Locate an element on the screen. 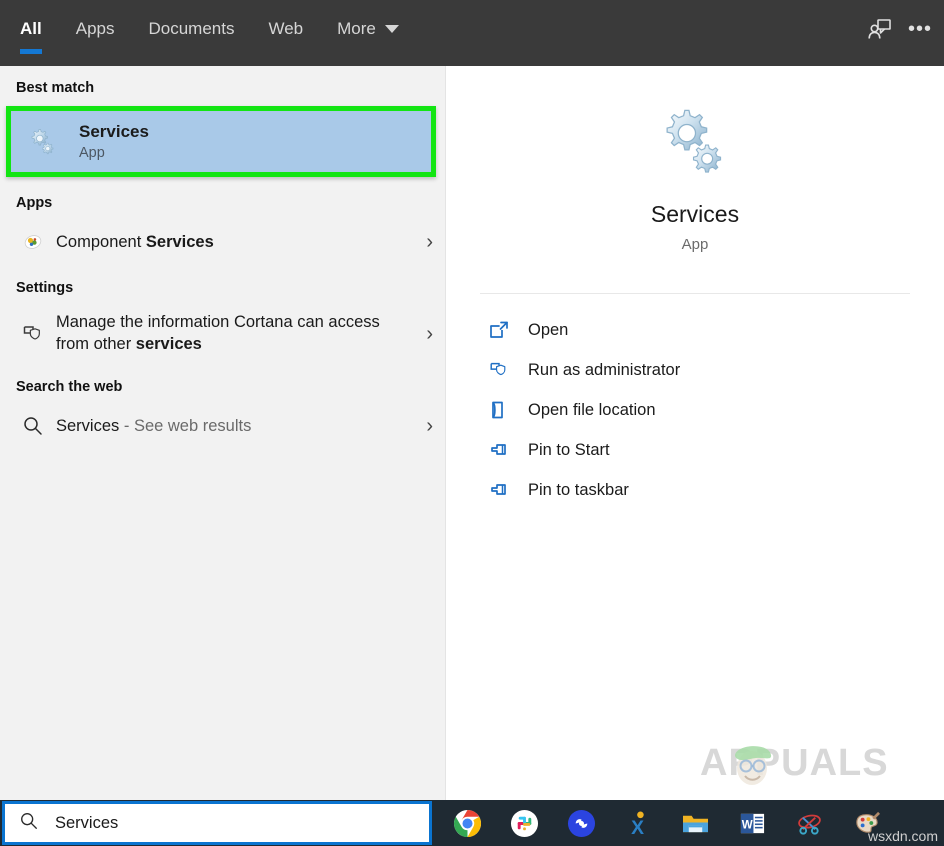 This screenshot has width=944, height=846. action-open-file-location: Open file location is located at coordinates (695, 410).